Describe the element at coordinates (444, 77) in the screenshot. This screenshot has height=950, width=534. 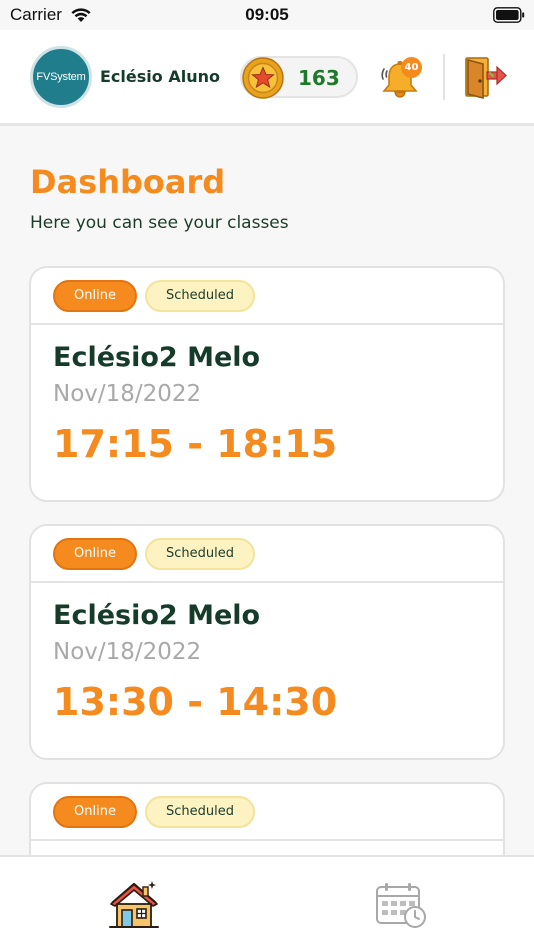
I see `header-divider` at that location.